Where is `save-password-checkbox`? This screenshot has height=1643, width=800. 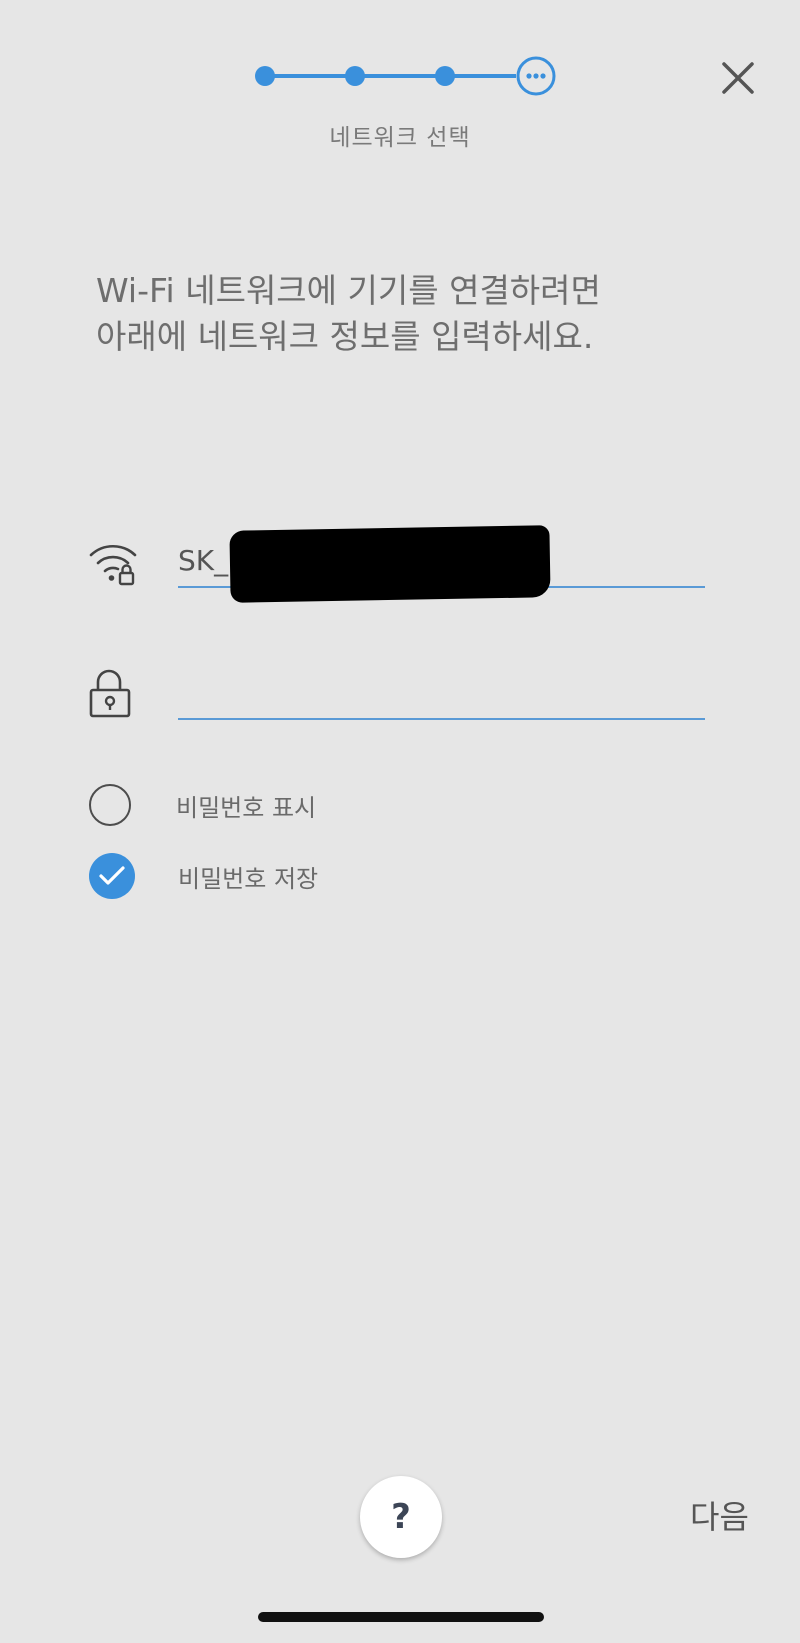
save-password-checkbox is located at coordinates (112, 876).